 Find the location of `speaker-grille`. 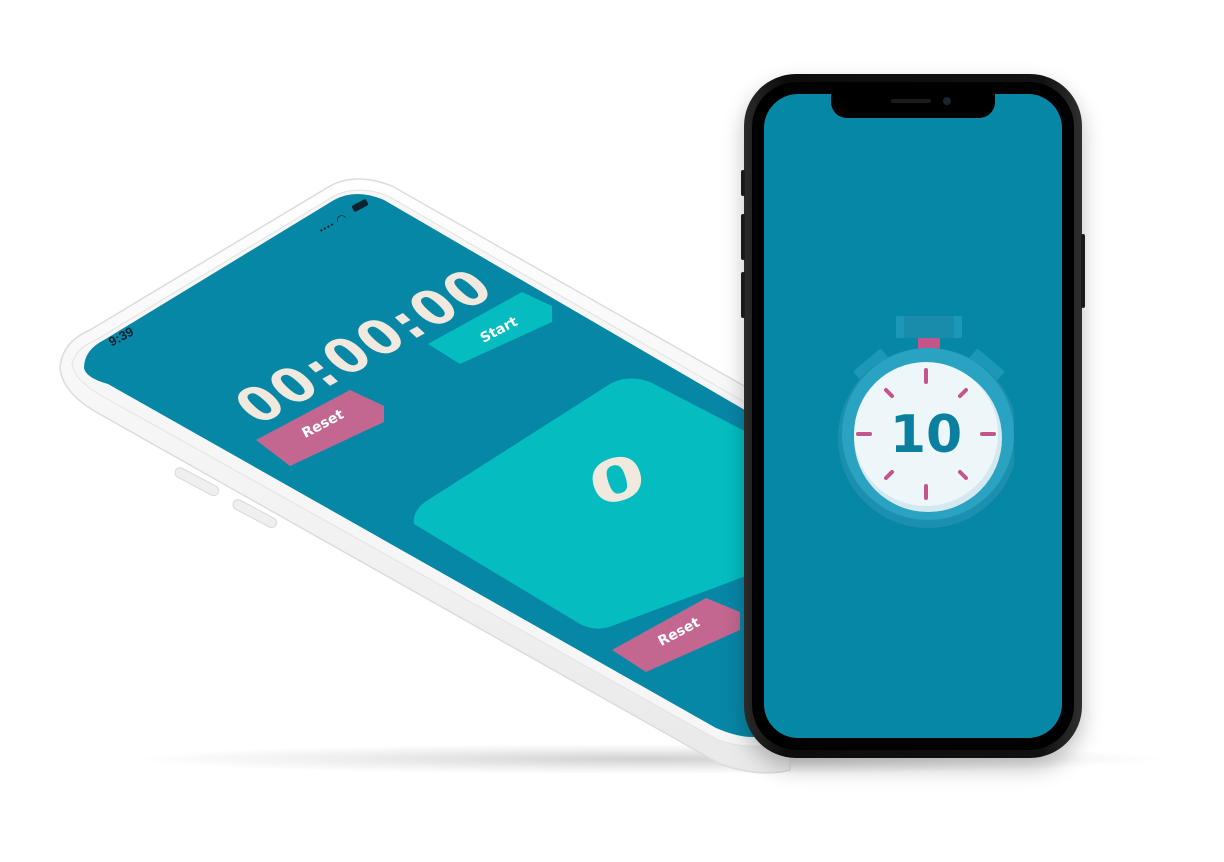

speaker-grille is located at coordinates (911, 101).